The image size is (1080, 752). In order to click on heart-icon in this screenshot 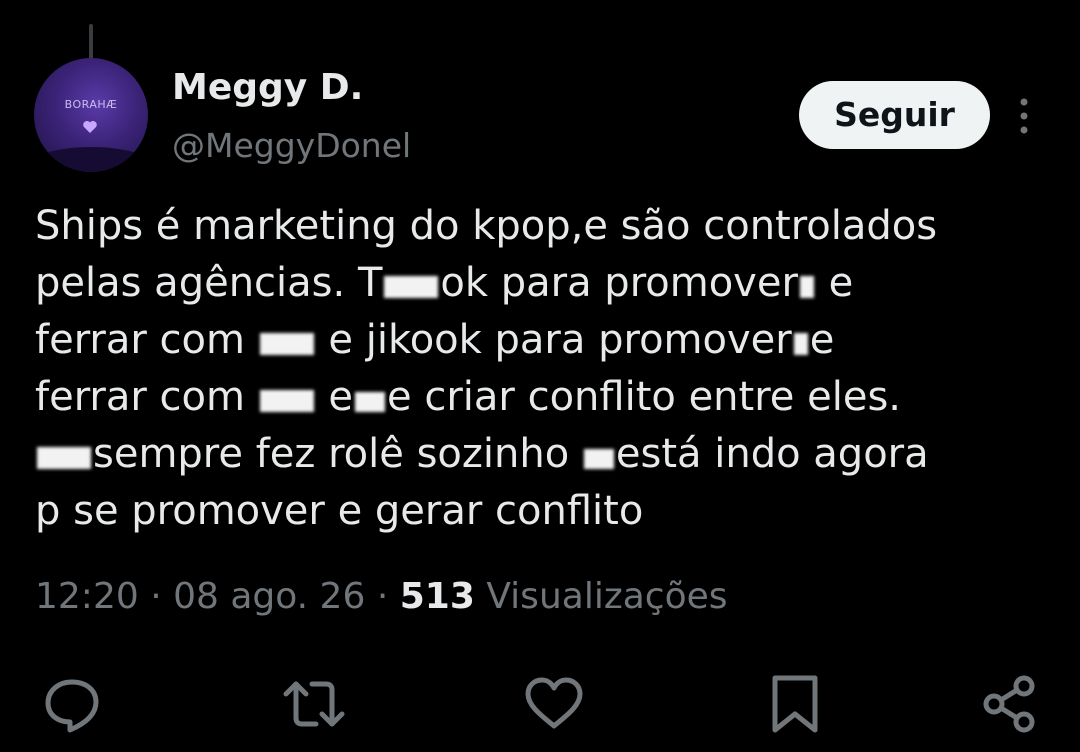, I will do `click(554, 704)`.